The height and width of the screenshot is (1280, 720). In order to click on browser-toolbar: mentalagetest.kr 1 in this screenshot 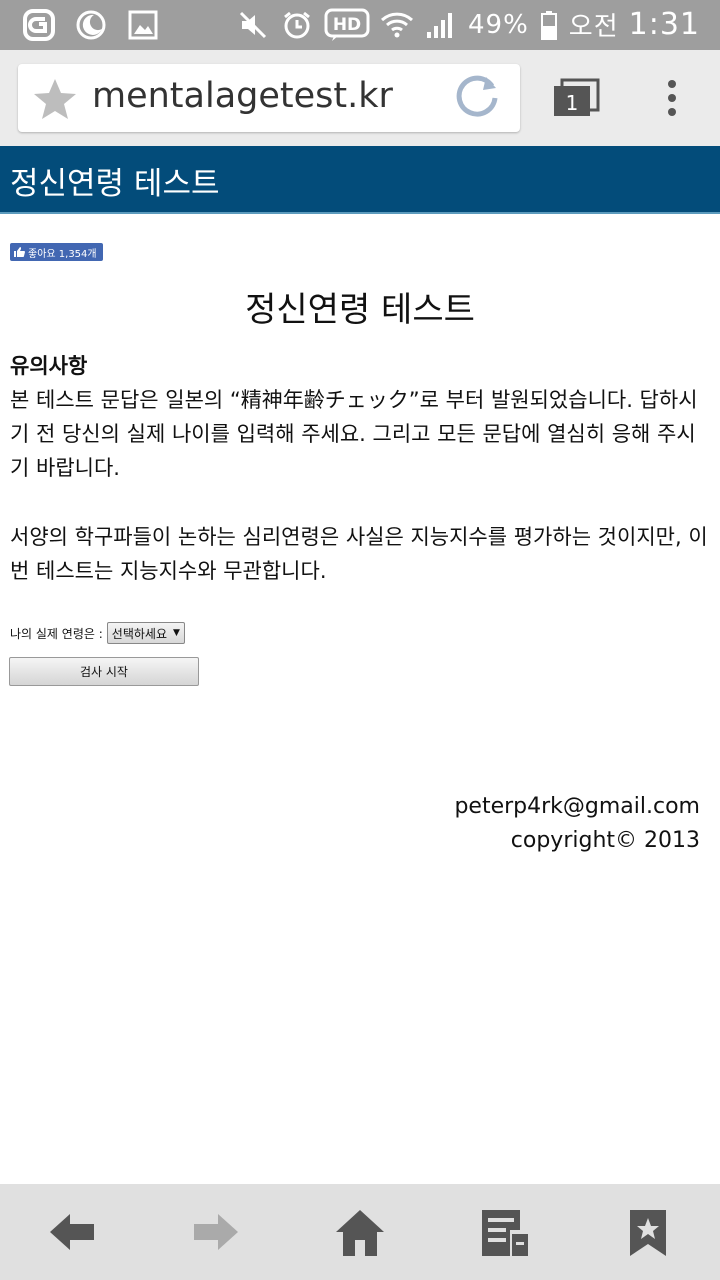, I will do `click(360, 98)`.